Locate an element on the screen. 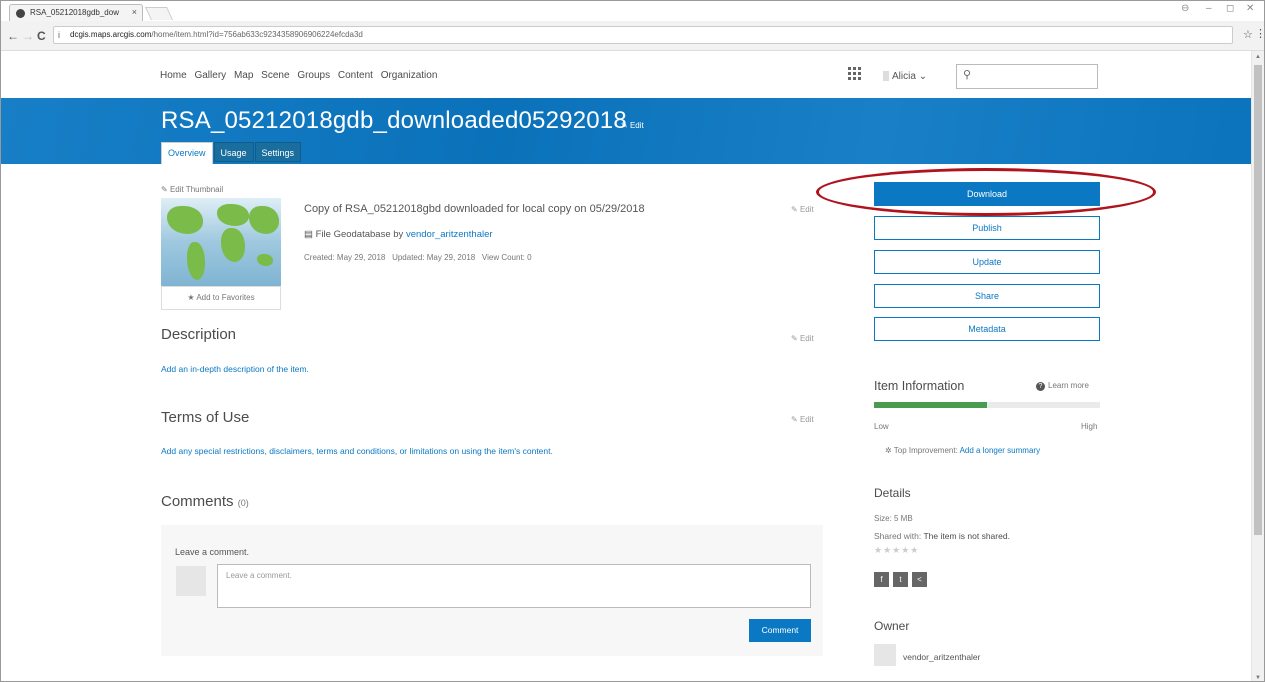 The height and width of the screenshot is (682, 1265). file-icon: ▤ is located at coordinates (308, 234).